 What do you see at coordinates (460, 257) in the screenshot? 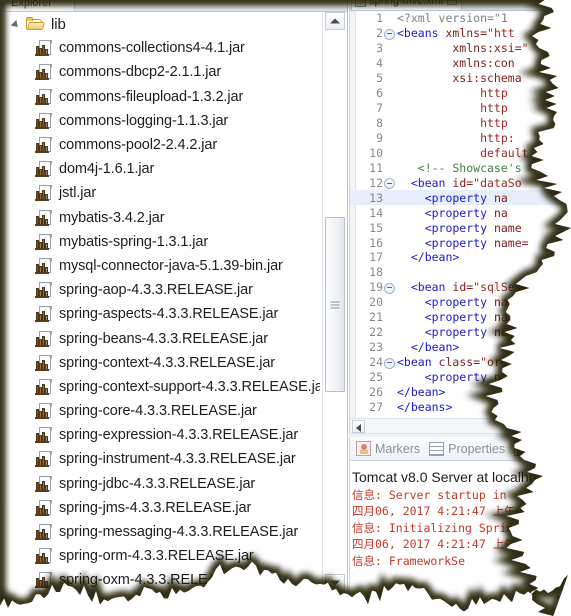
I see `code-line: 17 </bean>` at bounding box center [460, 257].